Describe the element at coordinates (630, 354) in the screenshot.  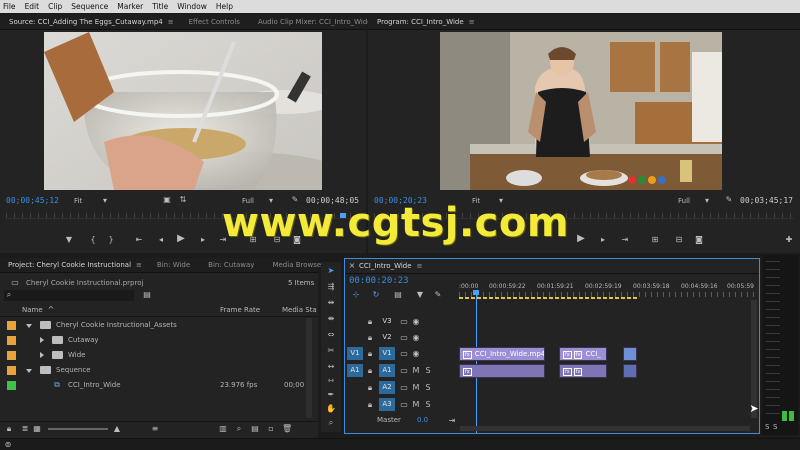
I see `video-clip` at that location.